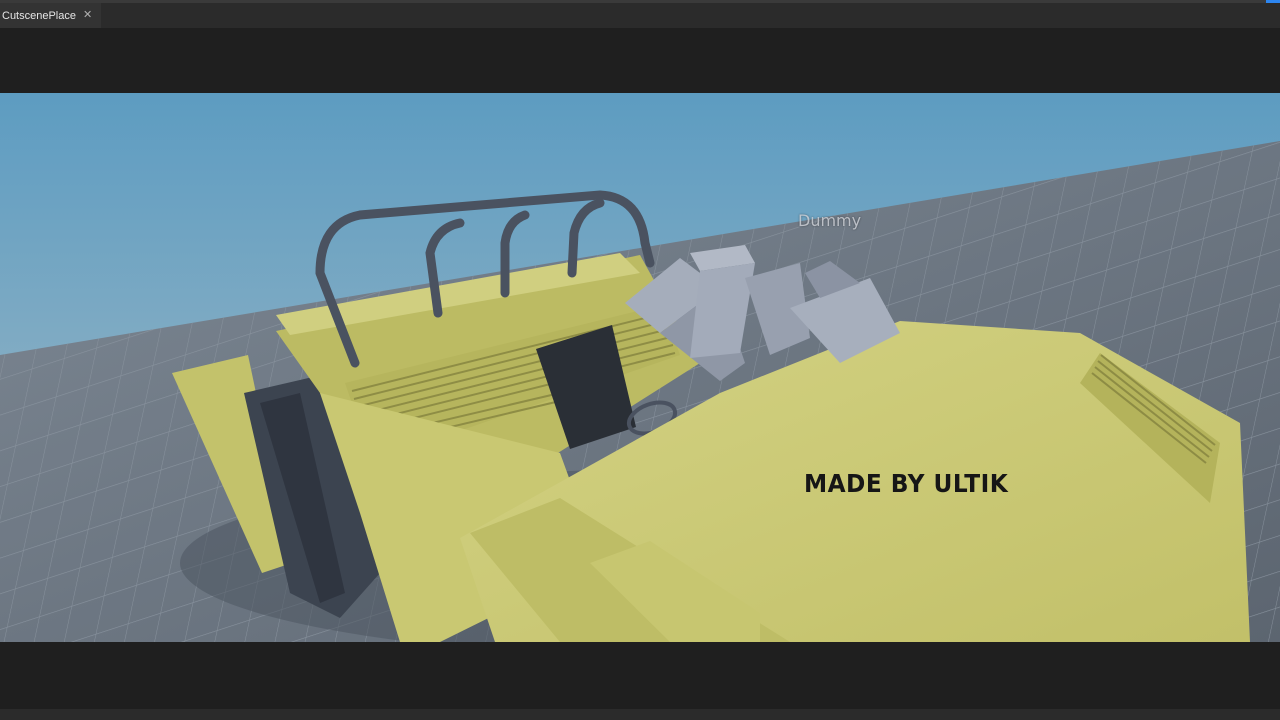  I want to click on tab-cutsceneplace: CutscenePlace ✕, so click(50, 15).